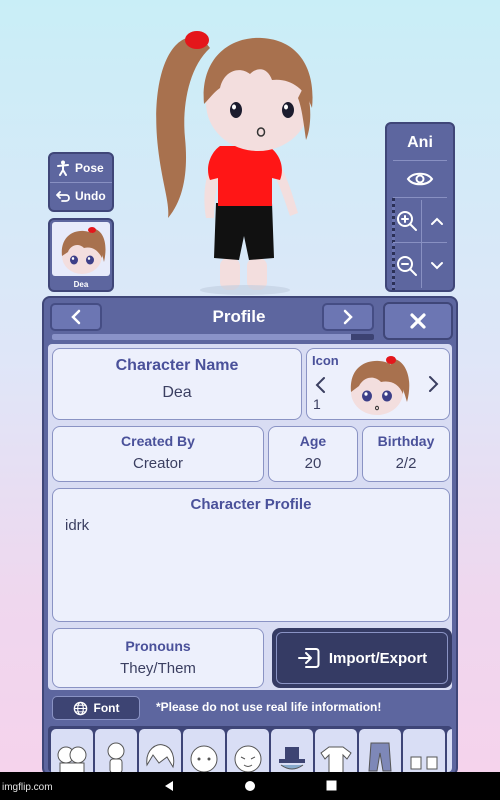  I want to click on category-tab-expression, so click(248, 750).